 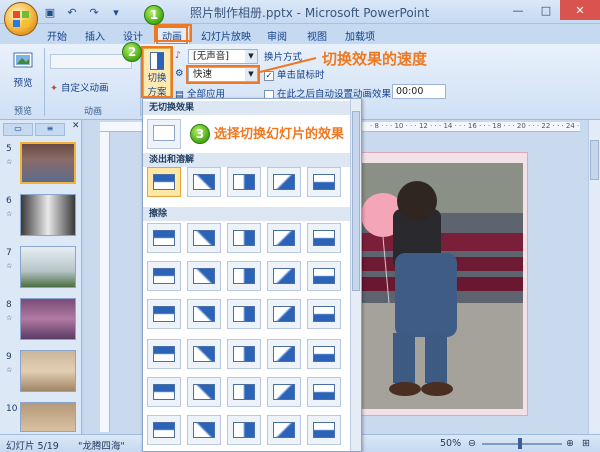 What do you see at coordinates (472, 443) in the screenshot?
I see `zoom-out-icon: ⊖` at bounding box center [472, 443].